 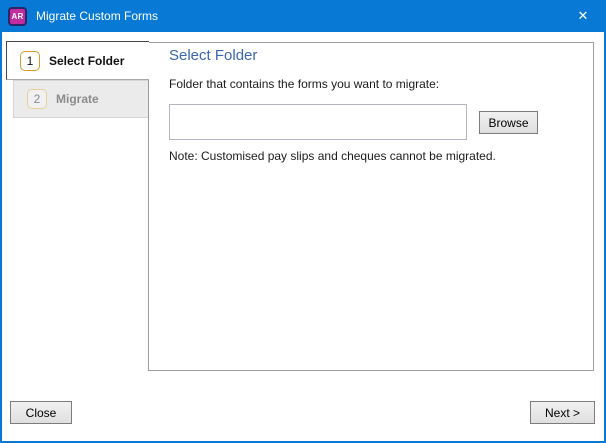 I want to click on window-title: Migrate Custom Forms, so click(x=97, y=16).